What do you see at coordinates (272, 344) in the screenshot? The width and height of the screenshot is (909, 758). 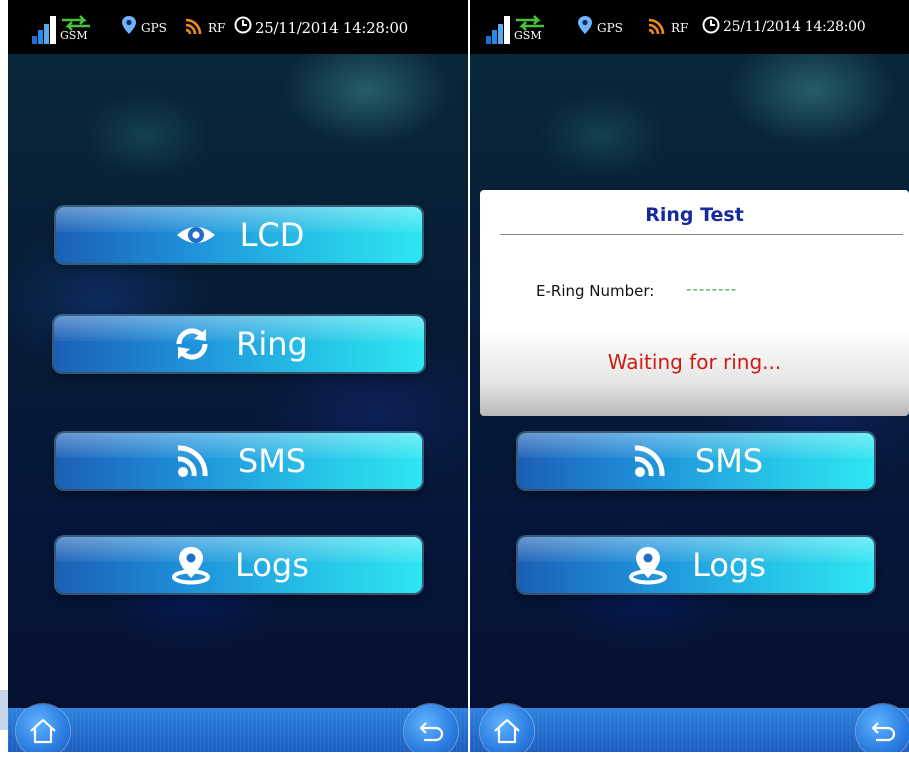 I see `ring-label: Ring` at bounding box center [272, 344].